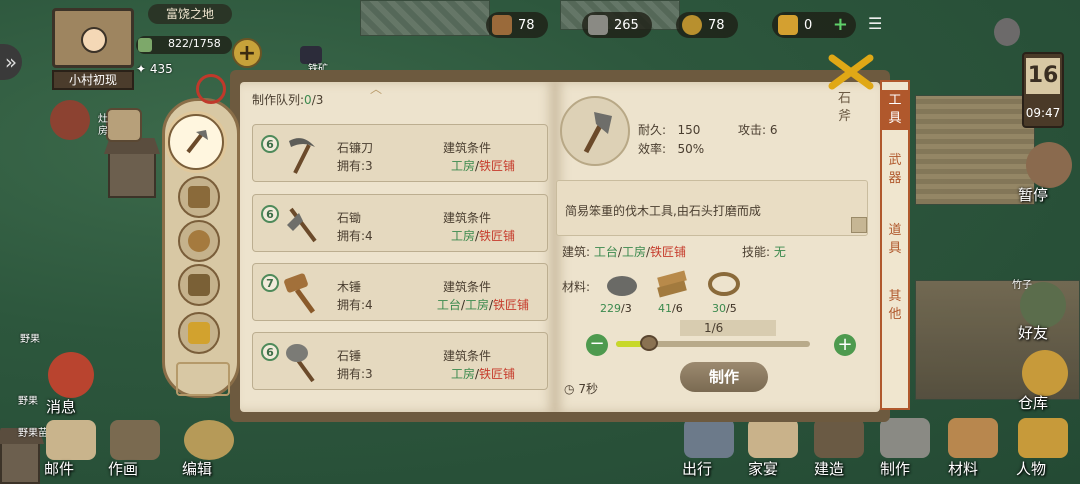 The height and width of the screenshot is (484, 1080). Describe the element at coordinates (278, 100) in the screenshot. I see `craft-queue-label: 制作队列:` at that location.